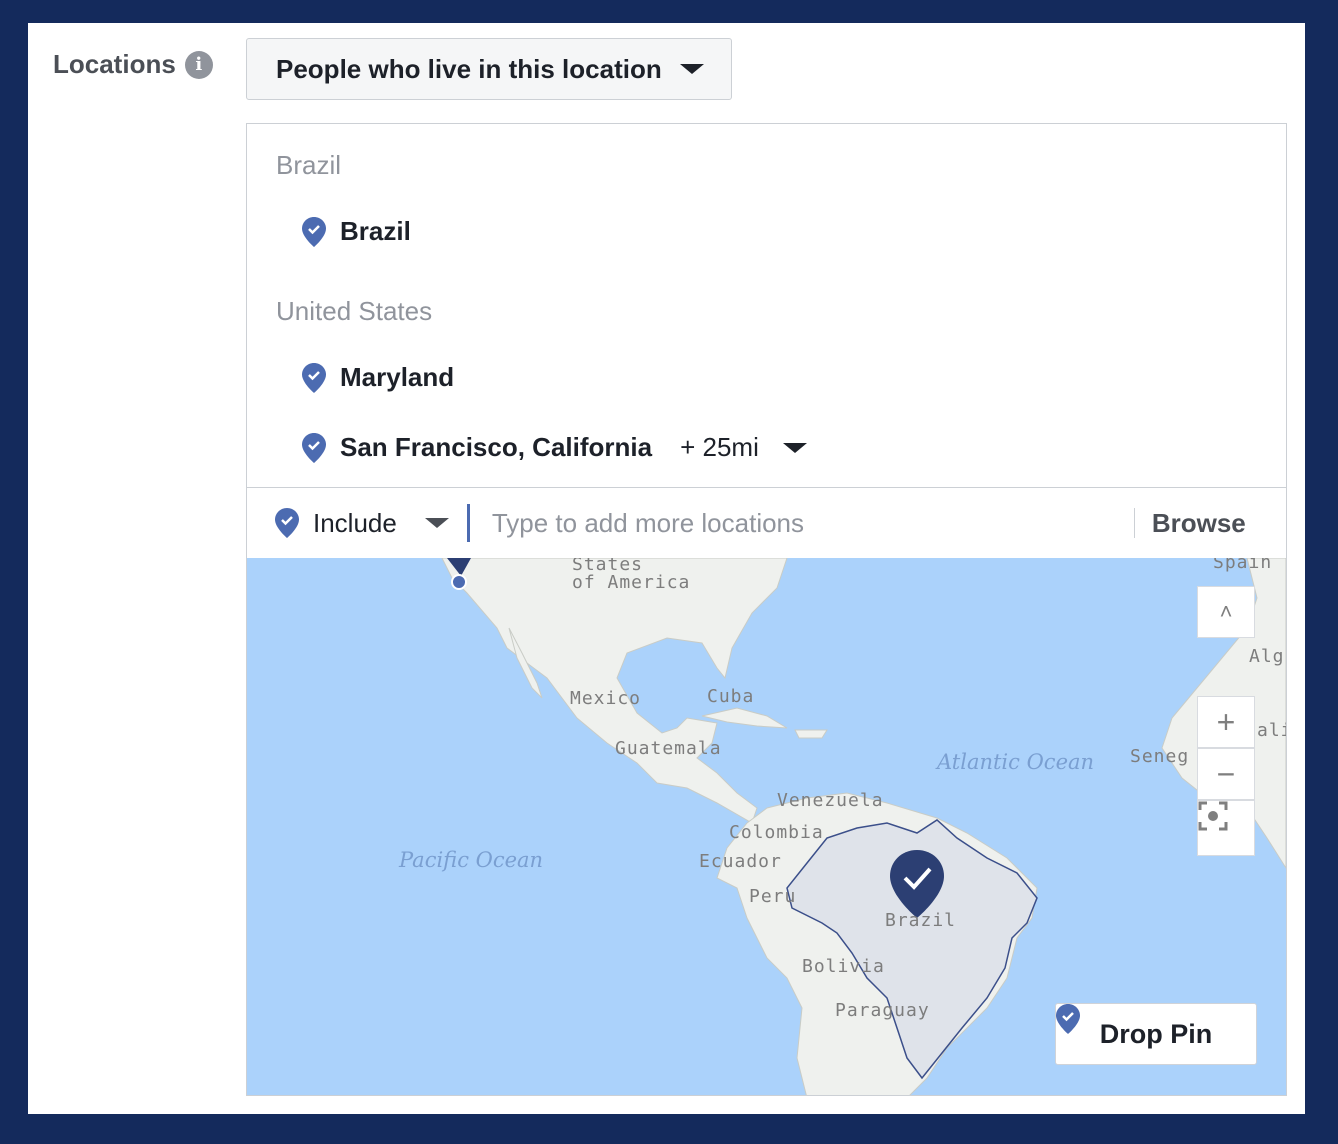 The width and height of the screenshot is (1338, 1144). What do you see at coordinates (882, 1010) in the screenshot?
I see `map-label-paraguay: Paraguay` at bounding box center [882, 1010].